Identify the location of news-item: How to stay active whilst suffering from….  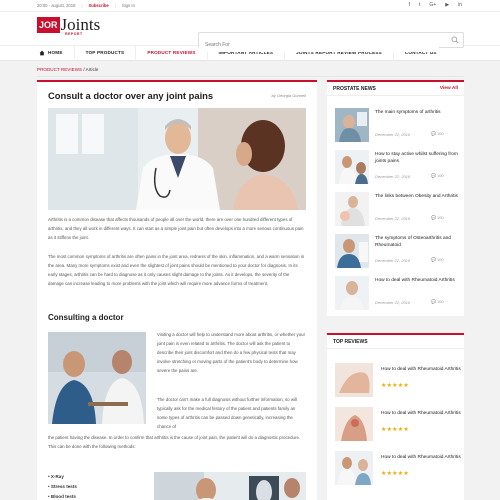
(397, 167).